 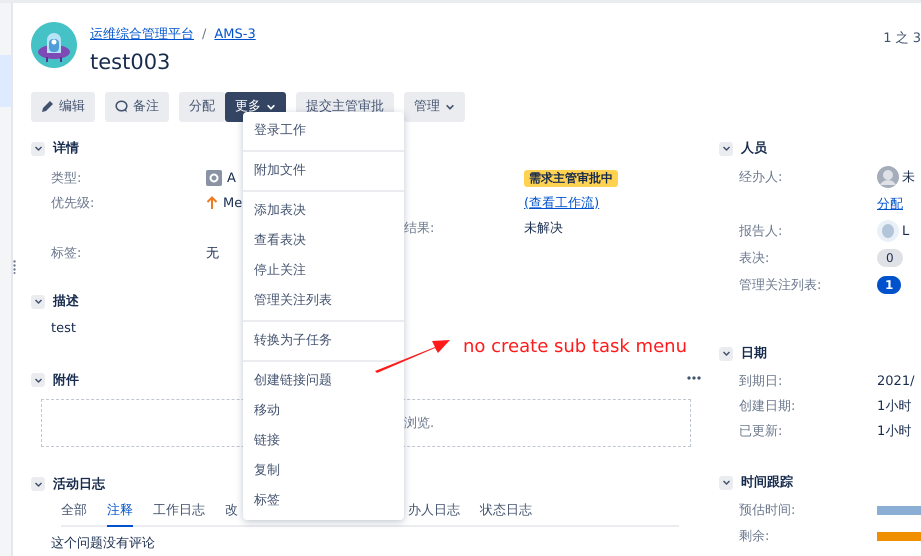 What do you see at coordinates (754, 149) in the screenshot?
I see `section-title: 人员` at bounding box center [754, 149].